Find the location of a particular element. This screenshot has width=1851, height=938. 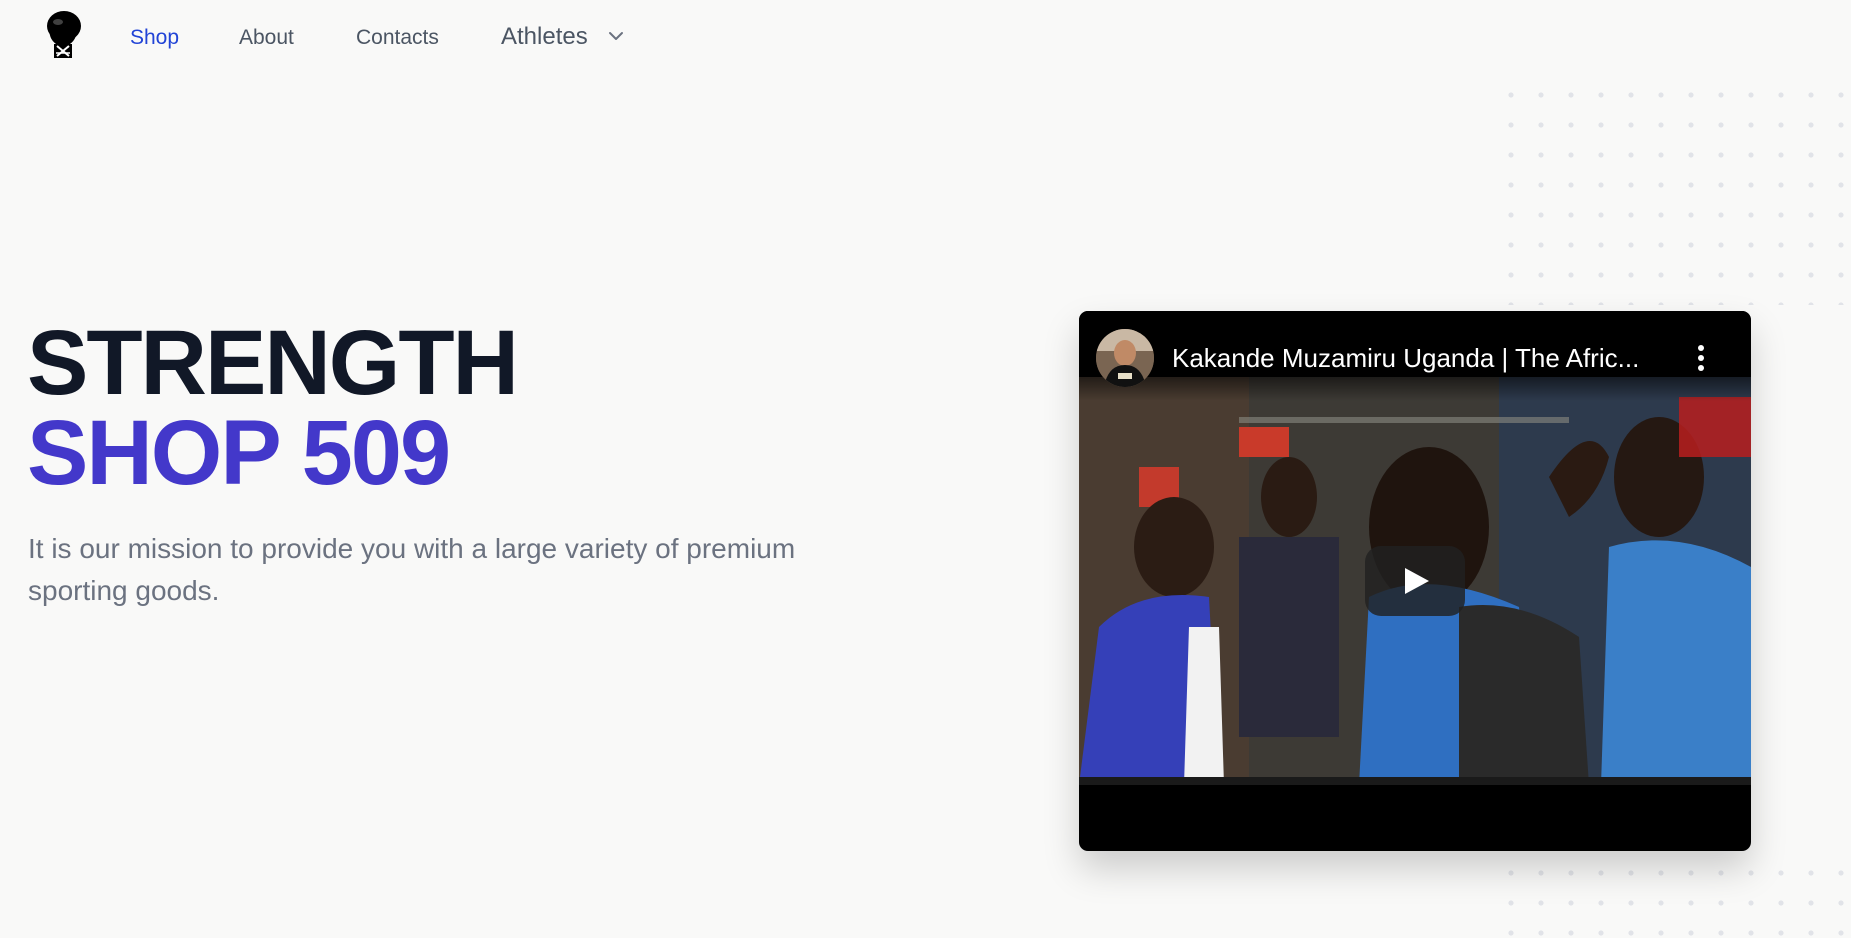

play-icon is located at coordinates (1417, 581).